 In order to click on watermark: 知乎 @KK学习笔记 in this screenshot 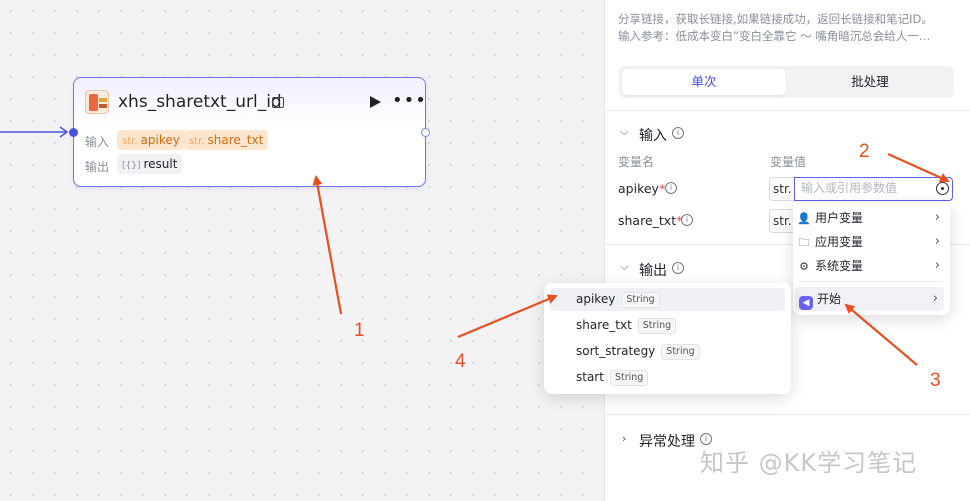, I will do `click(809, 463)`.